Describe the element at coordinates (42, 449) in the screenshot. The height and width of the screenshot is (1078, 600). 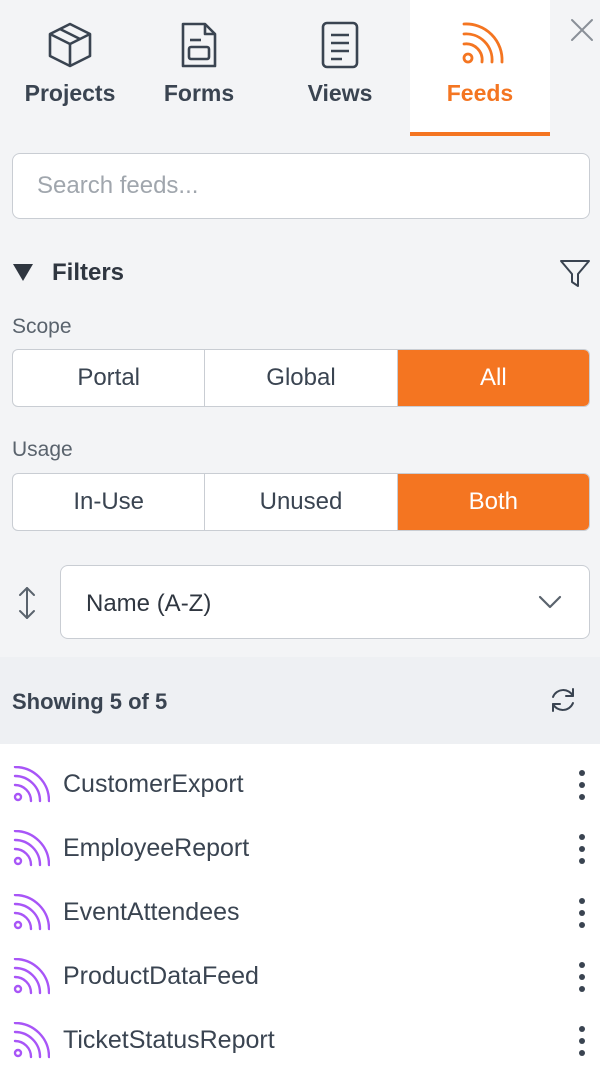
I see `usage-label: Usage` at that location.